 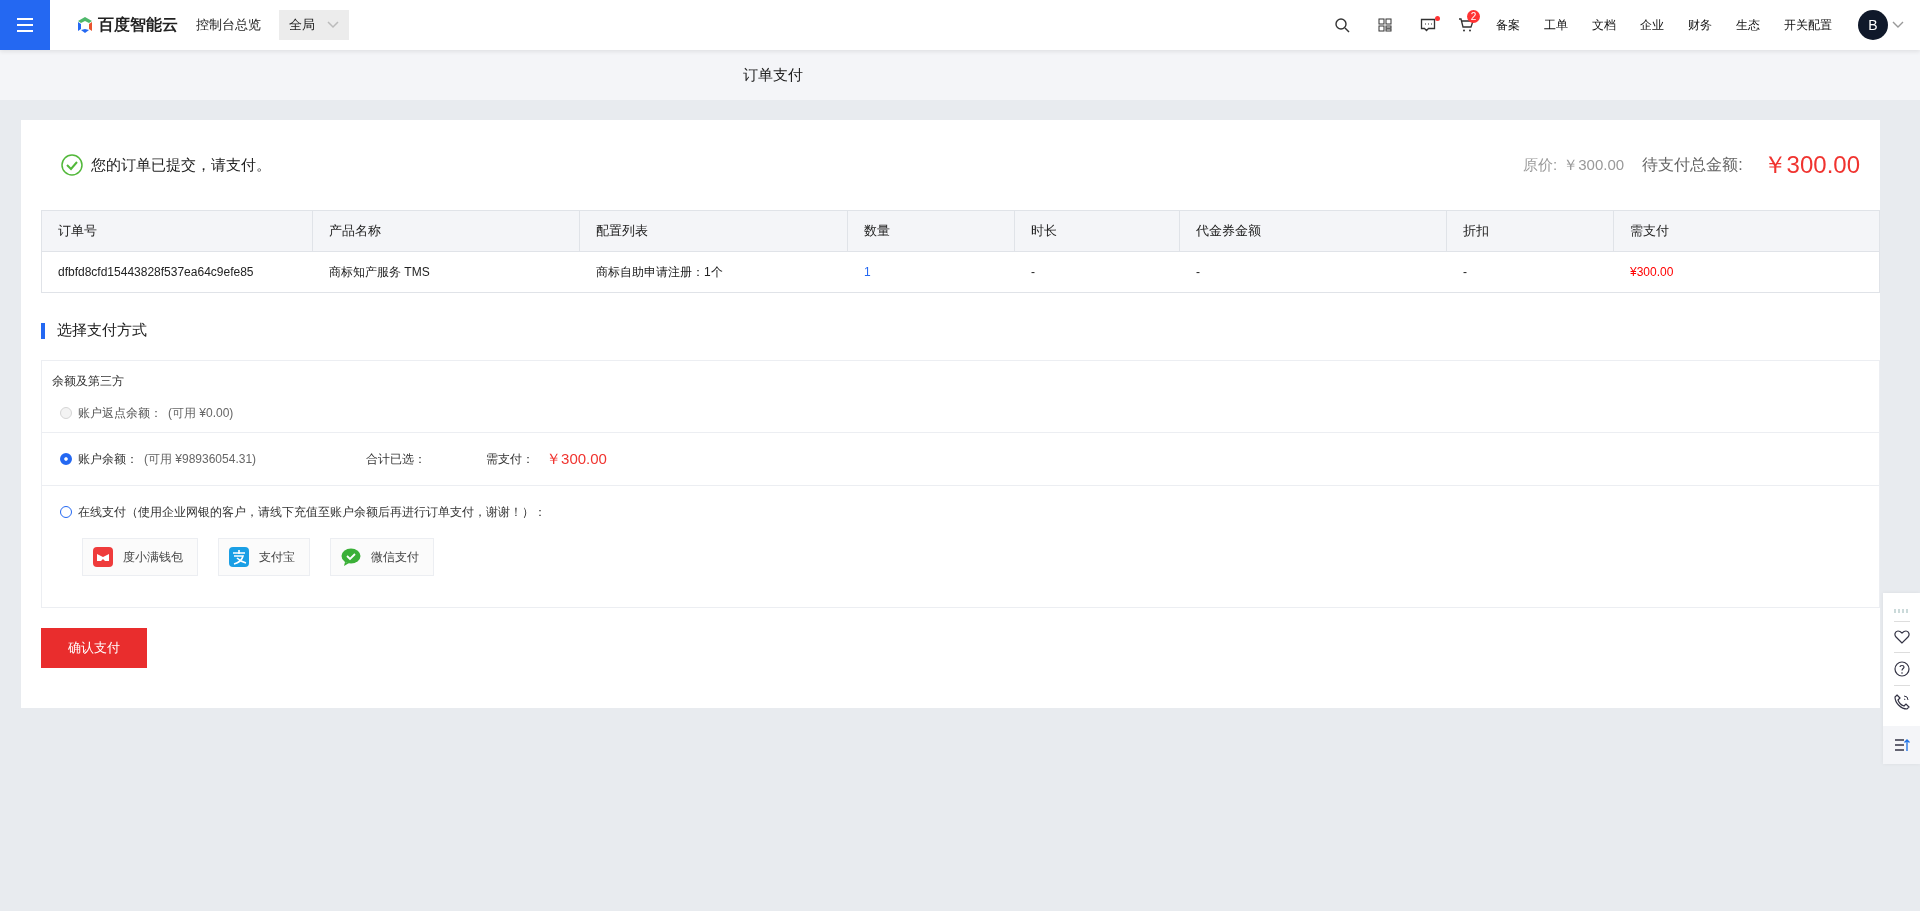 What do you see at coordinates (312, 512) in the screenshot?
I see `option-label: 在线支付（使用企业网银的客户，请线下充值至账户余额后再进行订单支付，谢谢！）：` at bounding box center [312, 512].